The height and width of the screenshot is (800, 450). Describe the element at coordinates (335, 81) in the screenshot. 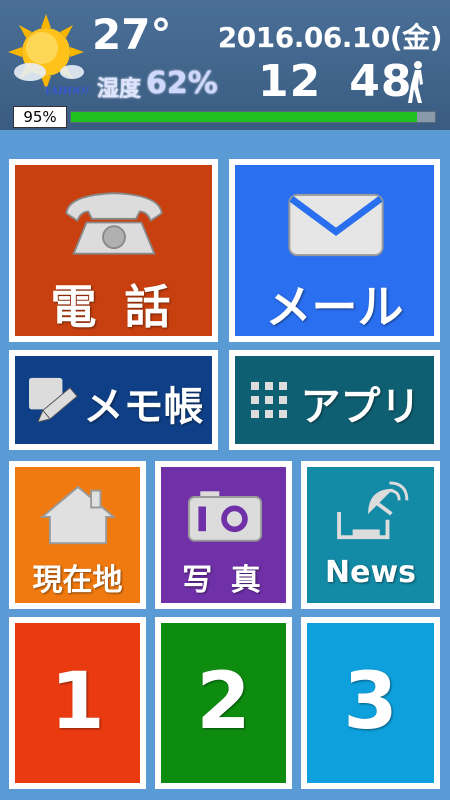

I see `clock: 12 48` at that location.